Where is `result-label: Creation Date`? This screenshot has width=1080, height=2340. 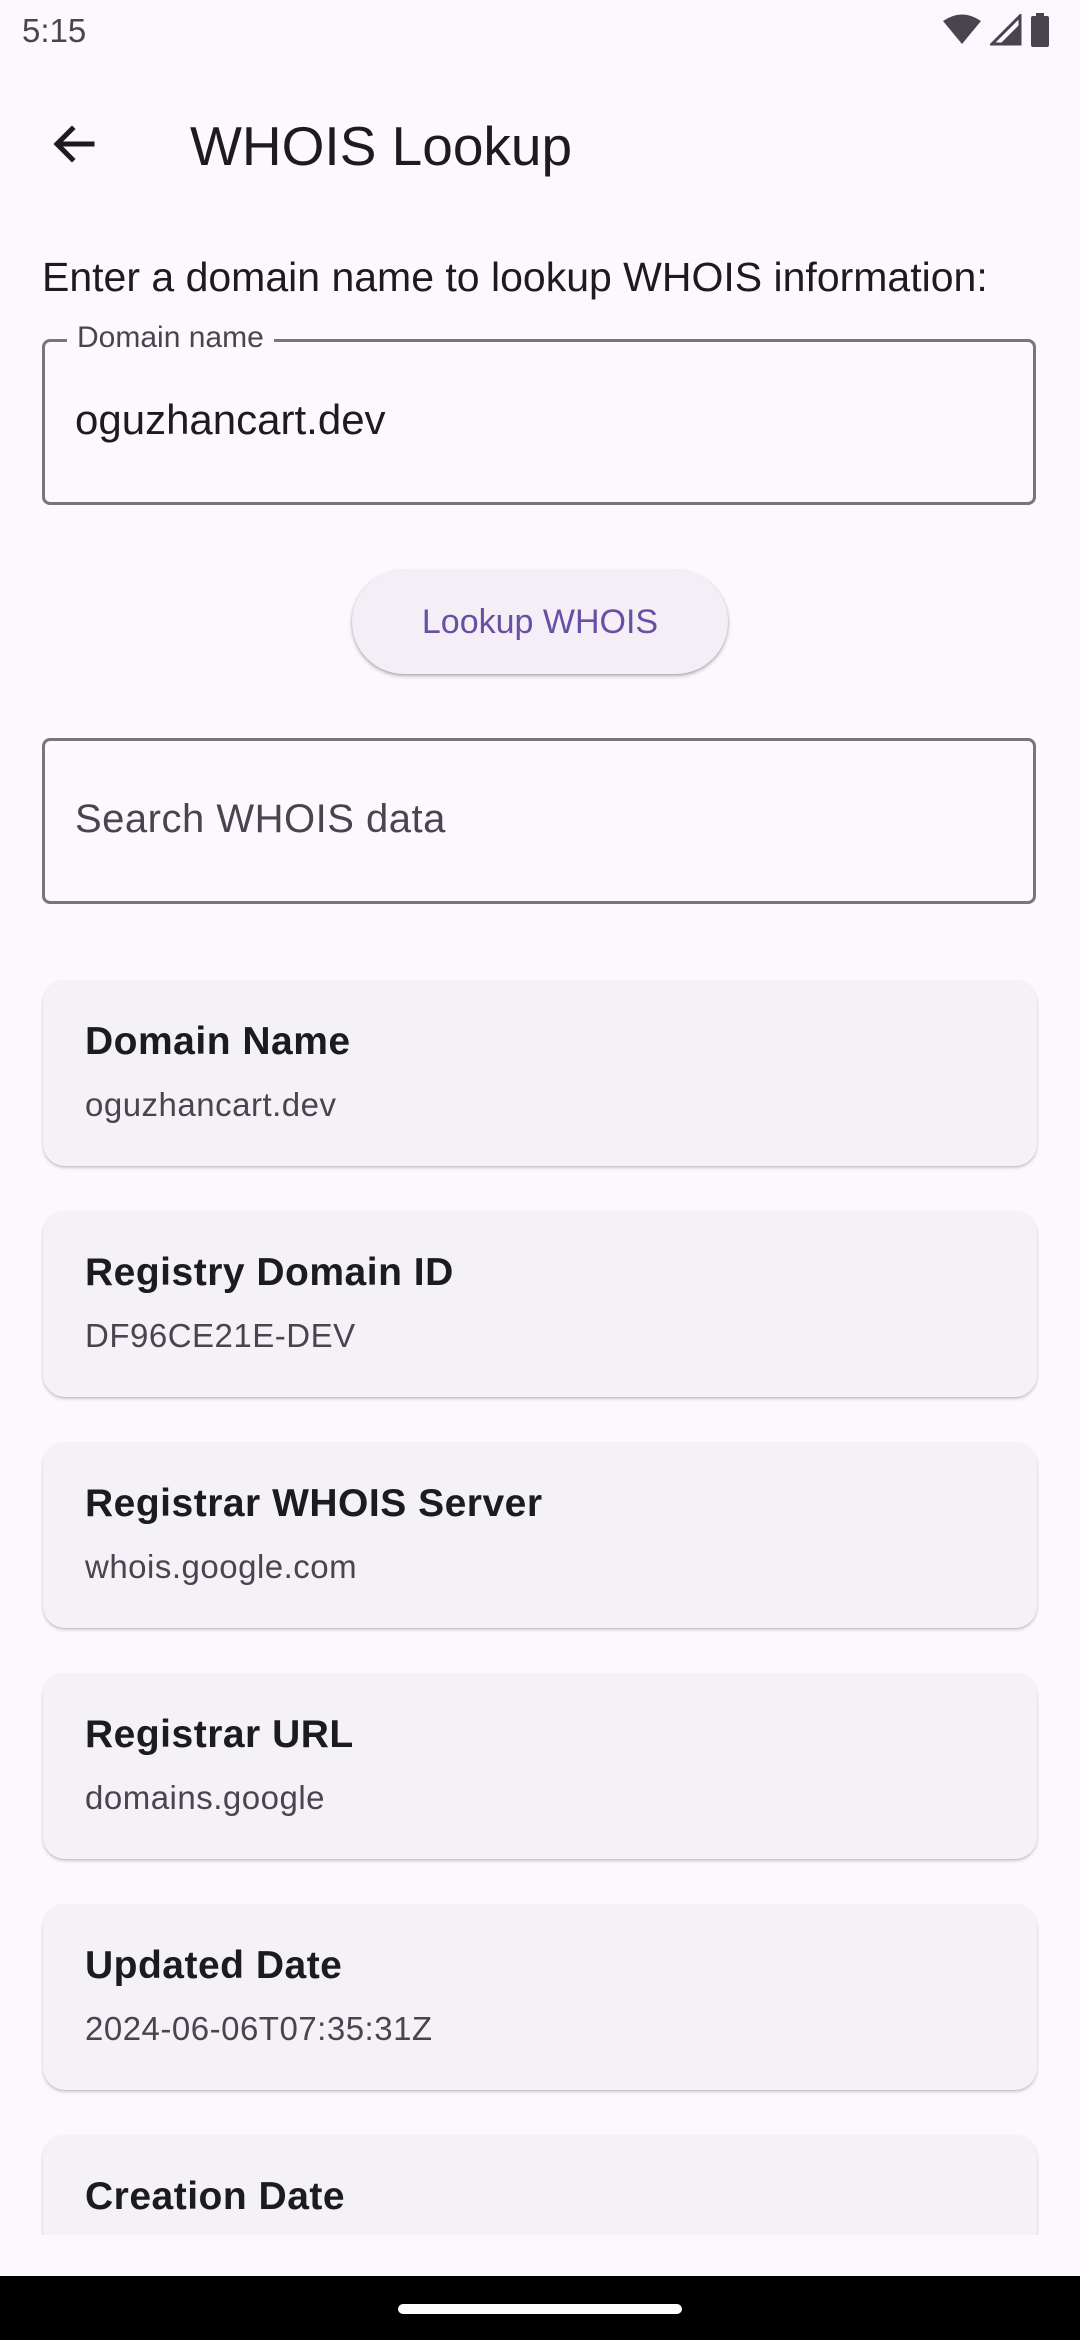
result-label: Creation Date is located at coordinates (215, 2196).